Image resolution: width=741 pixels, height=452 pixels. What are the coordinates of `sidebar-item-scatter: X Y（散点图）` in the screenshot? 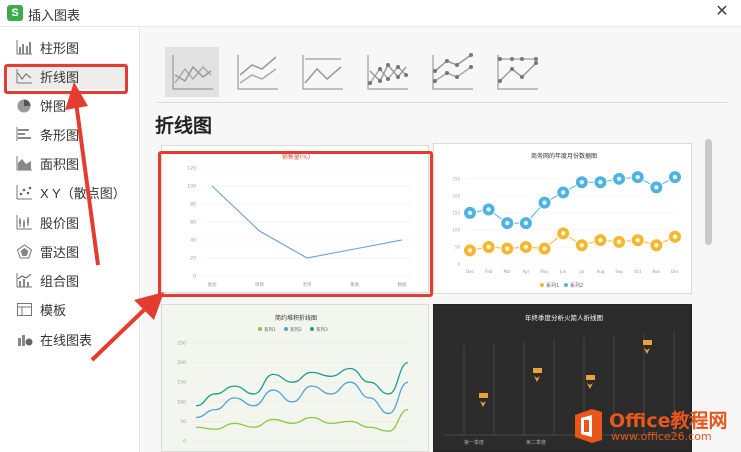 It's located at (68, 192).